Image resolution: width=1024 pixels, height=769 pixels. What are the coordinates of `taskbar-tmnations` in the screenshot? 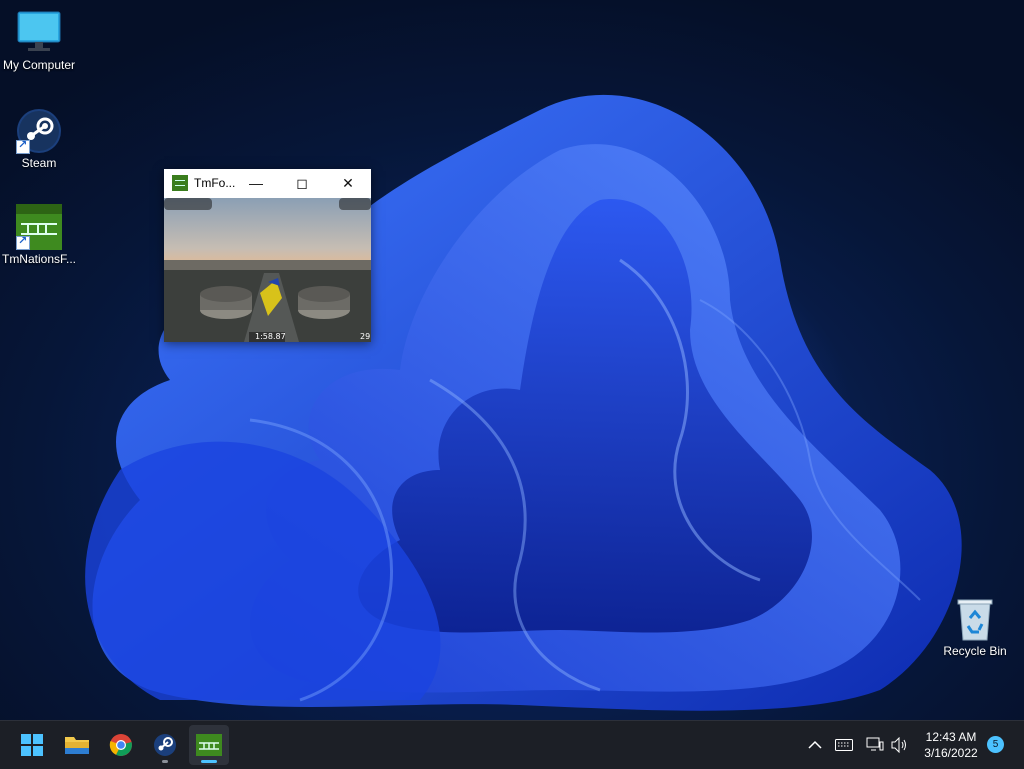 It's located at (209, 745).